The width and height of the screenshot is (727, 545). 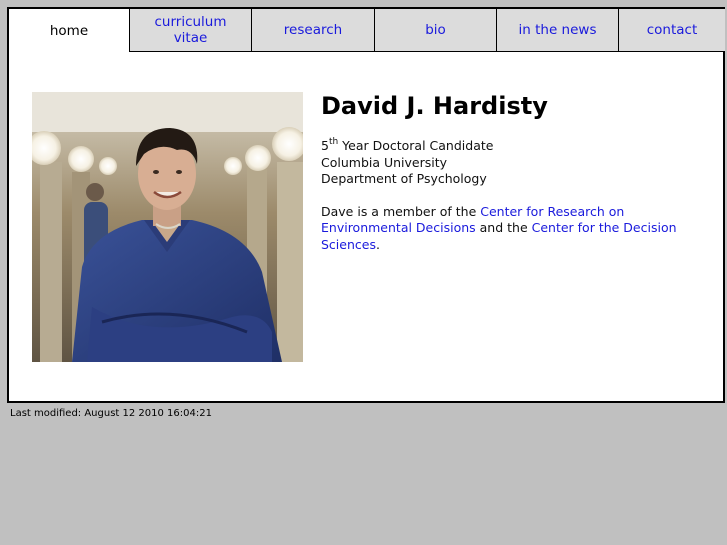 I want to click on tab-label: bio, so click(x=435, y=30).